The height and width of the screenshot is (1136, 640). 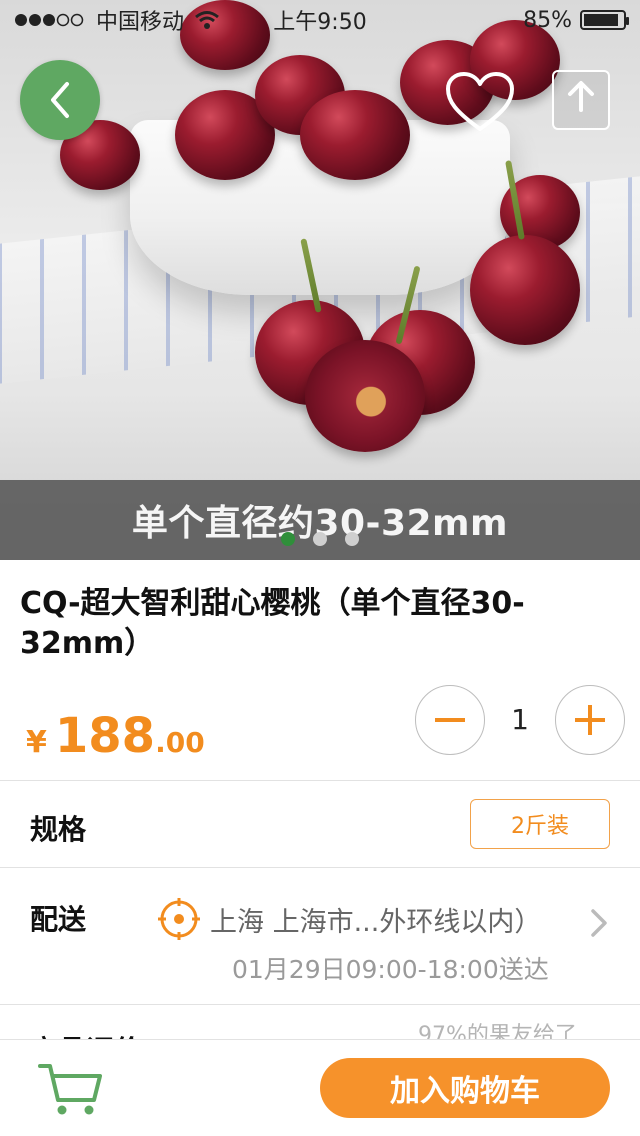 I want to click on price-decimal: .00, so click(x=180, y=742).